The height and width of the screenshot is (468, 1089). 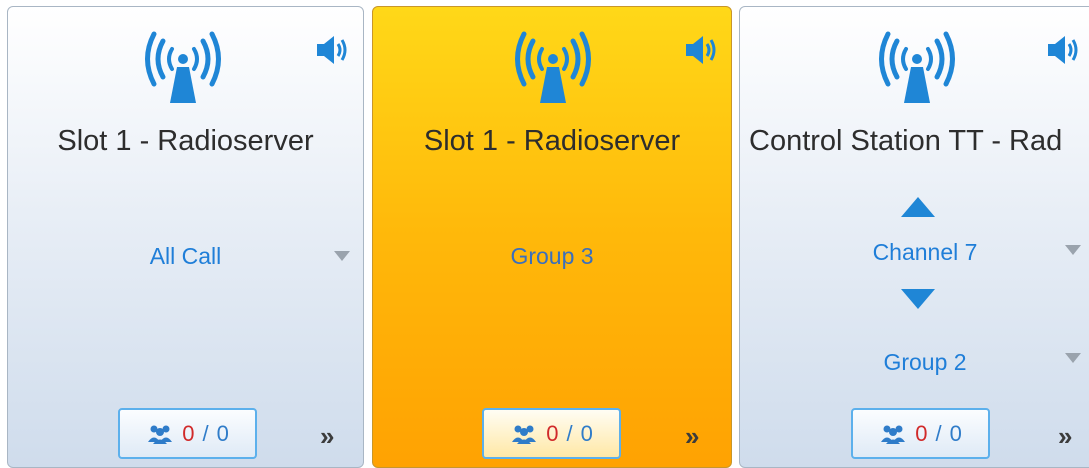 I want to click on channel-up-icon, so click(x=918, y=207).